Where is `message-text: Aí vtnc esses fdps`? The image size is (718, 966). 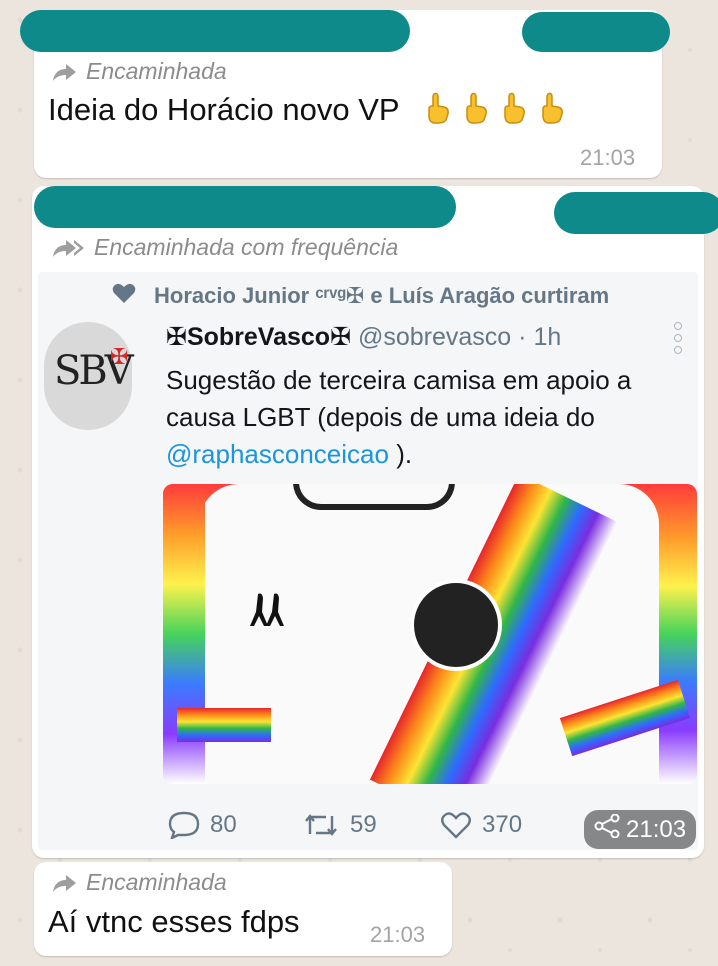
message-text: Aí vtnc esses fdps is located at coordinates (174, 921).